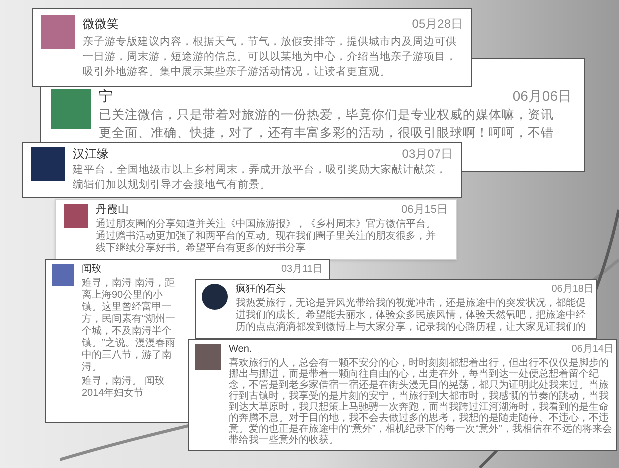 Image resolution: width=619 pixels, height=468 pixels. I want to click on user-name: 微微笑, so click(101, 24).